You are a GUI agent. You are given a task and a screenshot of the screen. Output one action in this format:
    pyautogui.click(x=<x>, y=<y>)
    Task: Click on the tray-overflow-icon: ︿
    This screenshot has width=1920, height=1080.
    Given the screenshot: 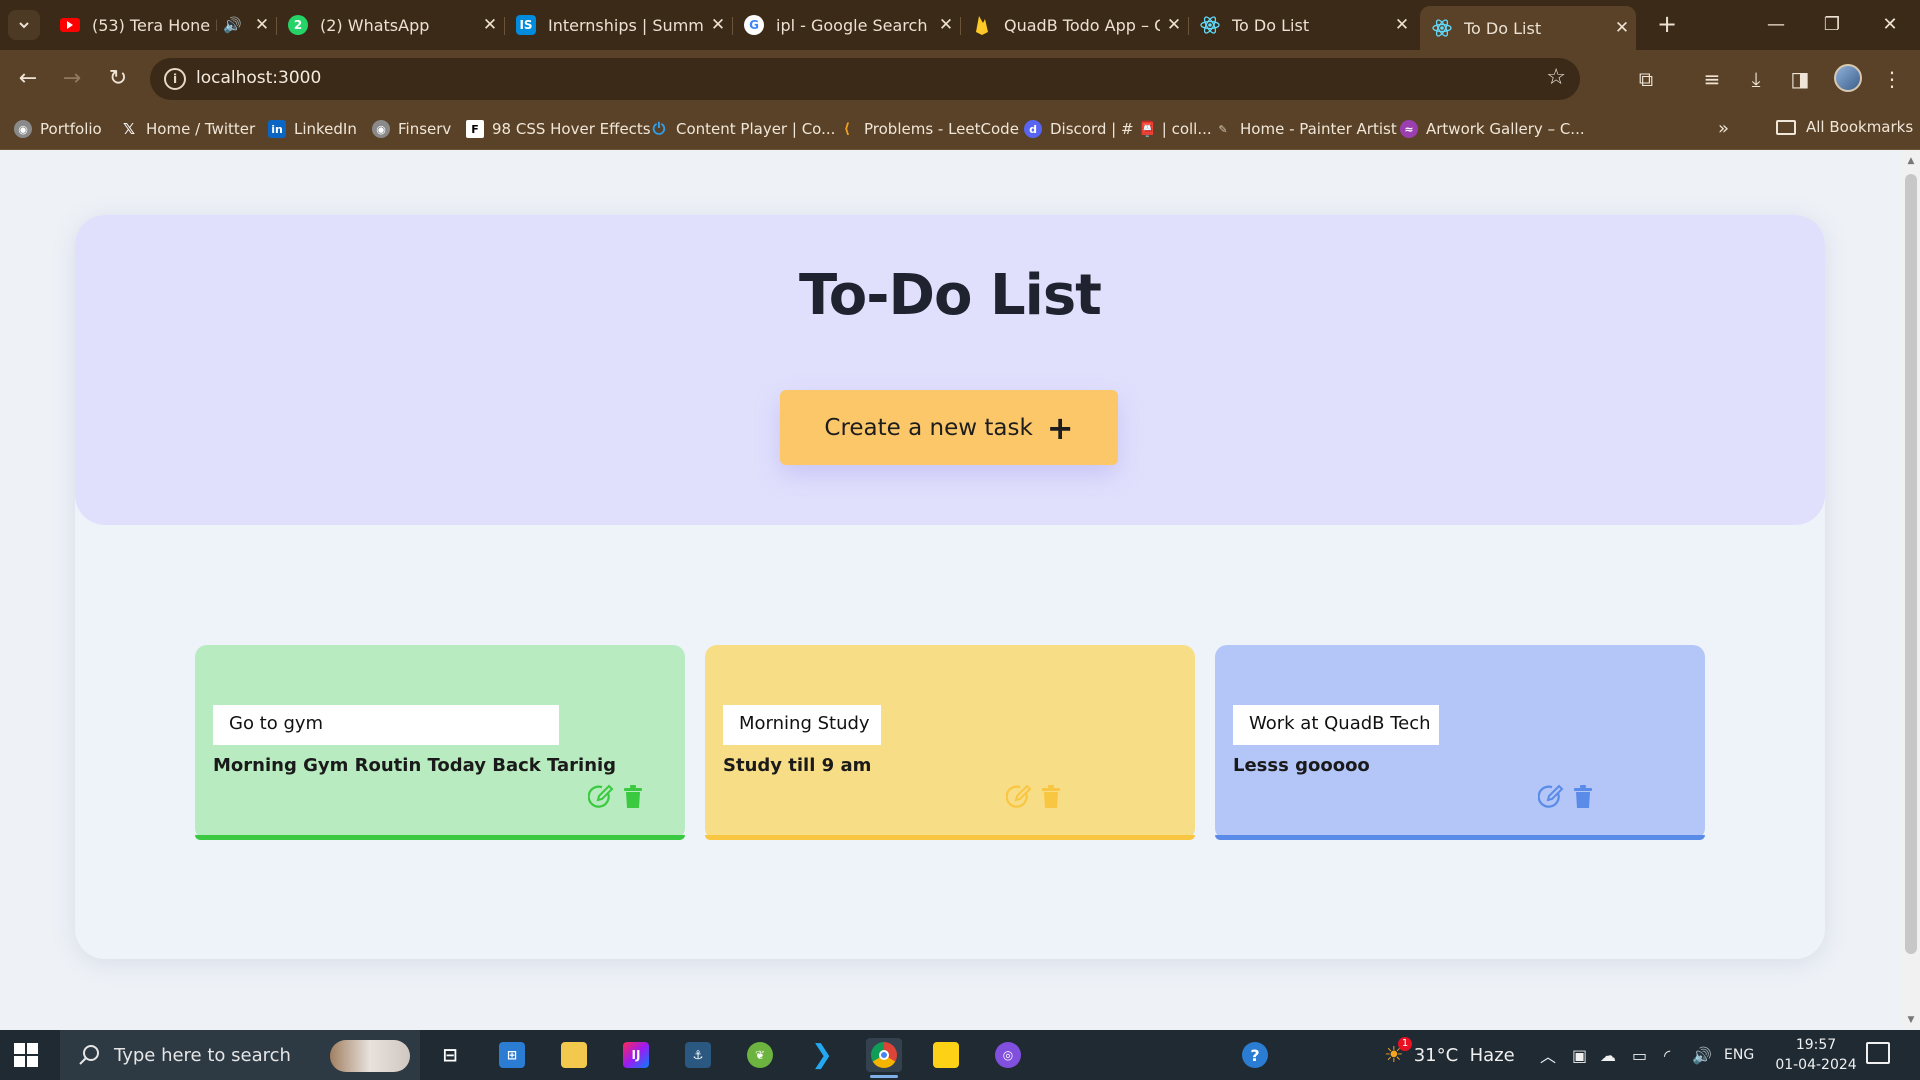 What is the action you would take?
    pyautogui.click(x=1548, y=1055)
    